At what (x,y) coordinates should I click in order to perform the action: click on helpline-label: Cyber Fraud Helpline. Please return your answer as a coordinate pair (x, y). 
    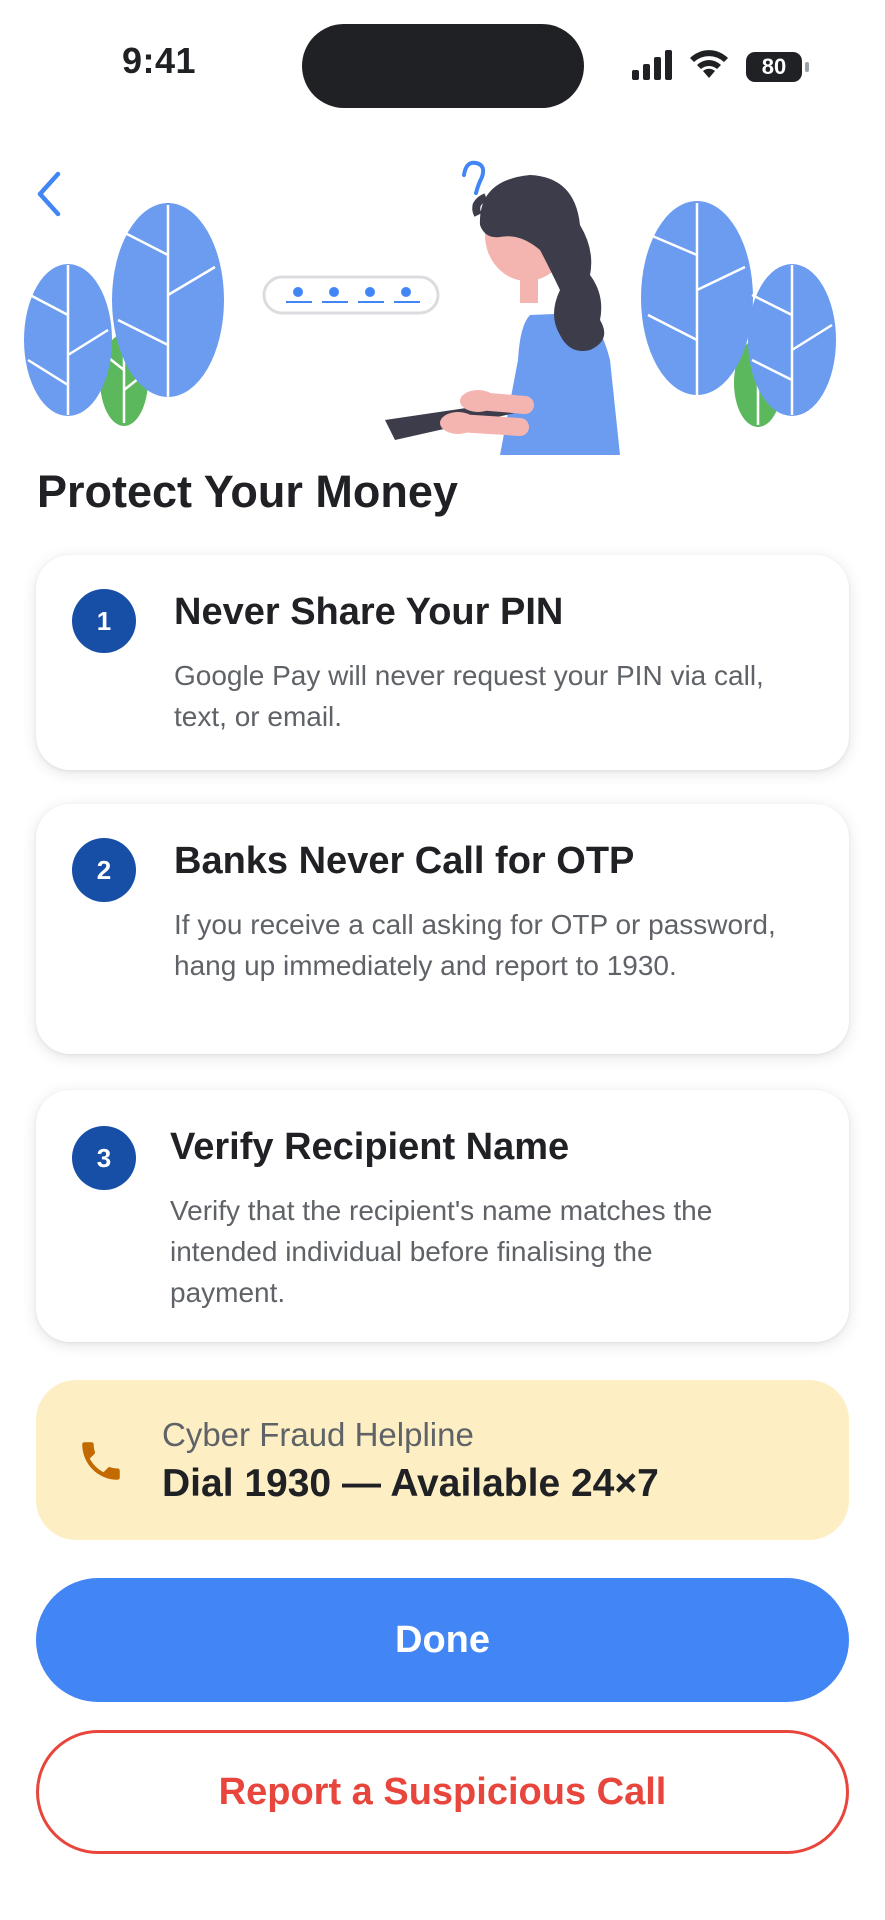
    Looking at the image, I should click on (318, 1434).